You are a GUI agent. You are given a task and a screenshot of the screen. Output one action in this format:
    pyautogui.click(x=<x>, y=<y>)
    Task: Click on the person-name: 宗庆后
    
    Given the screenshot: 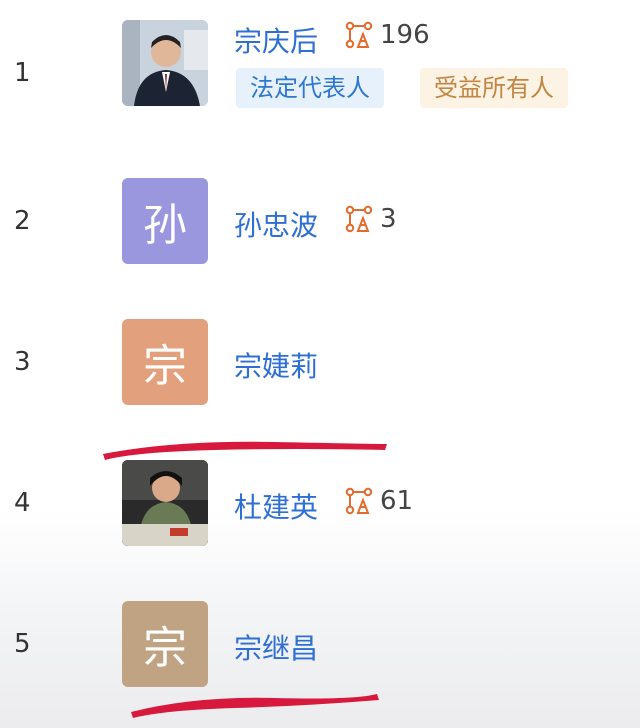 What is the action you would take?
    pyautogui.click(x=276, y=40)
    